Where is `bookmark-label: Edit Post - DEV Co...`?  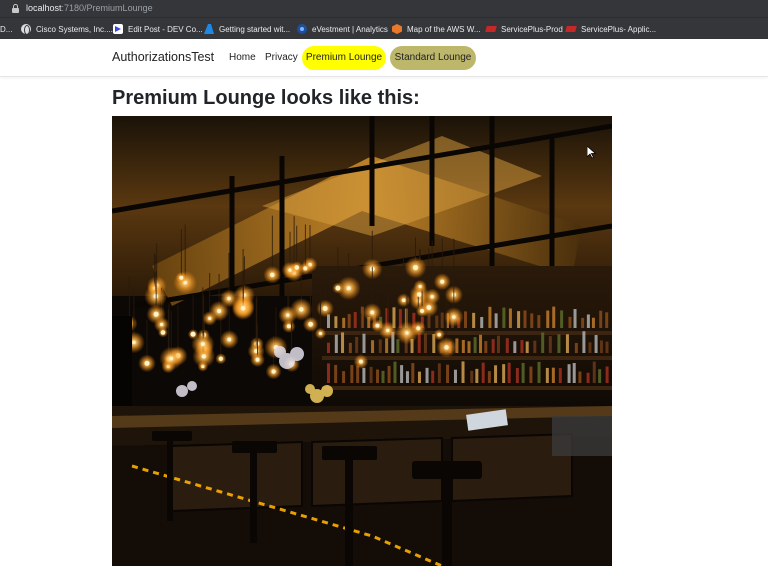
bookmark-label: Edit Post - DEV Co... is located at coordinates (165, 29).